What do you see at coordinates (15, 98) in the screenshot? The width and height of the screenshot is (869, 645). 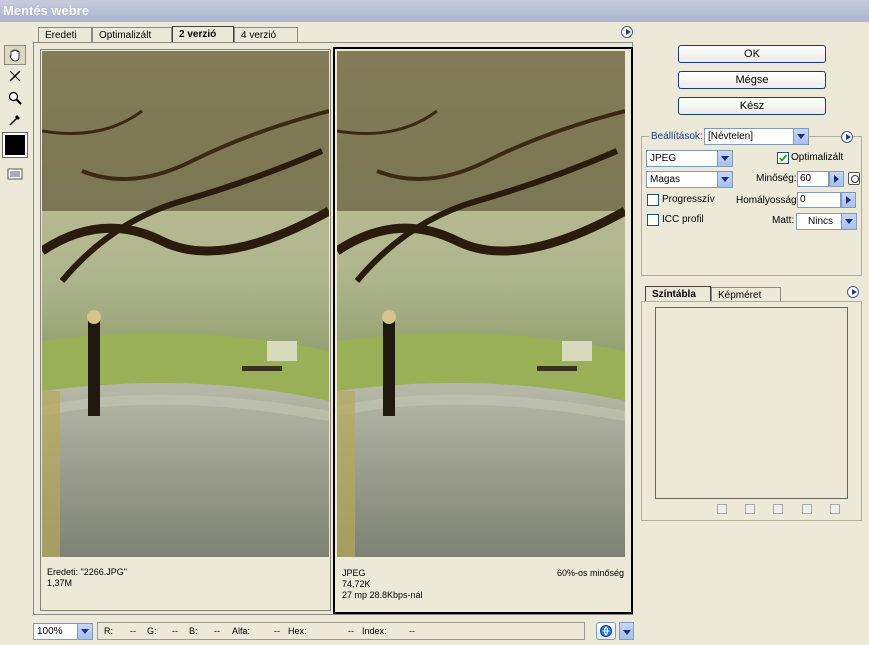 I see `zoom-icon` at bounding box center [15, 98].